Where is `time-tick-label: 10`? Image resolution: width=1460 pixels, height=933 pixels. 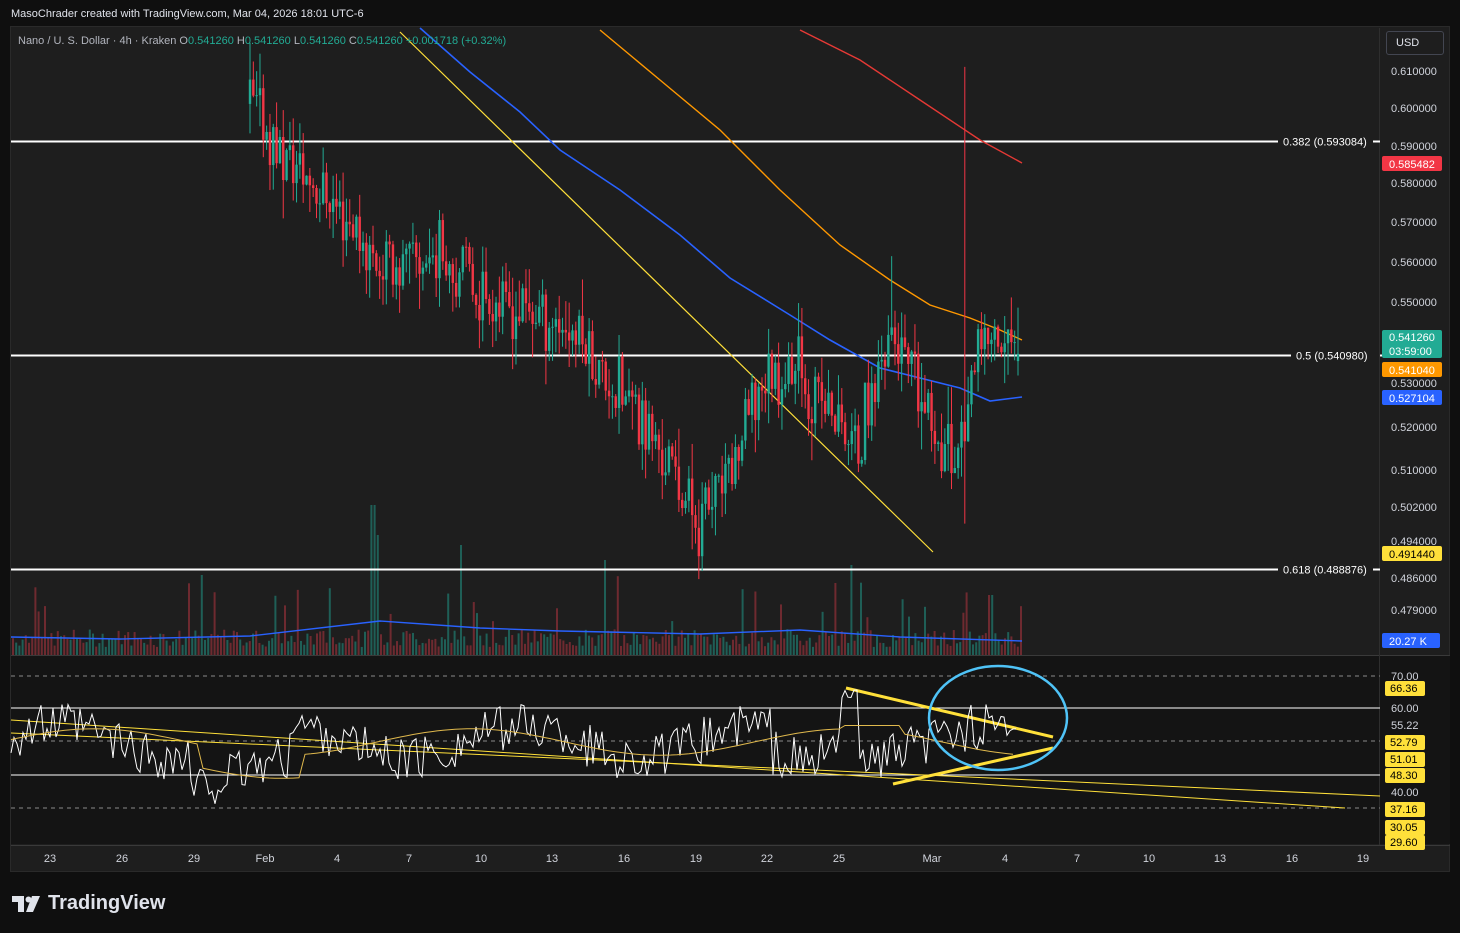
time-tick-label: 10 is located at coordinates (481, 859).